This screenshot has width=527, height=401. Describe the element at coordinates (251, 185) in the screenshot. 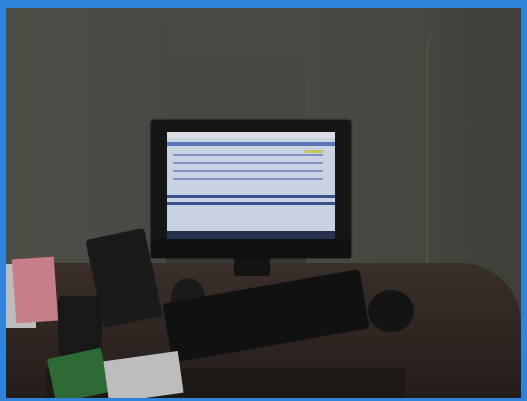

I see `monitor-screen` at that location.